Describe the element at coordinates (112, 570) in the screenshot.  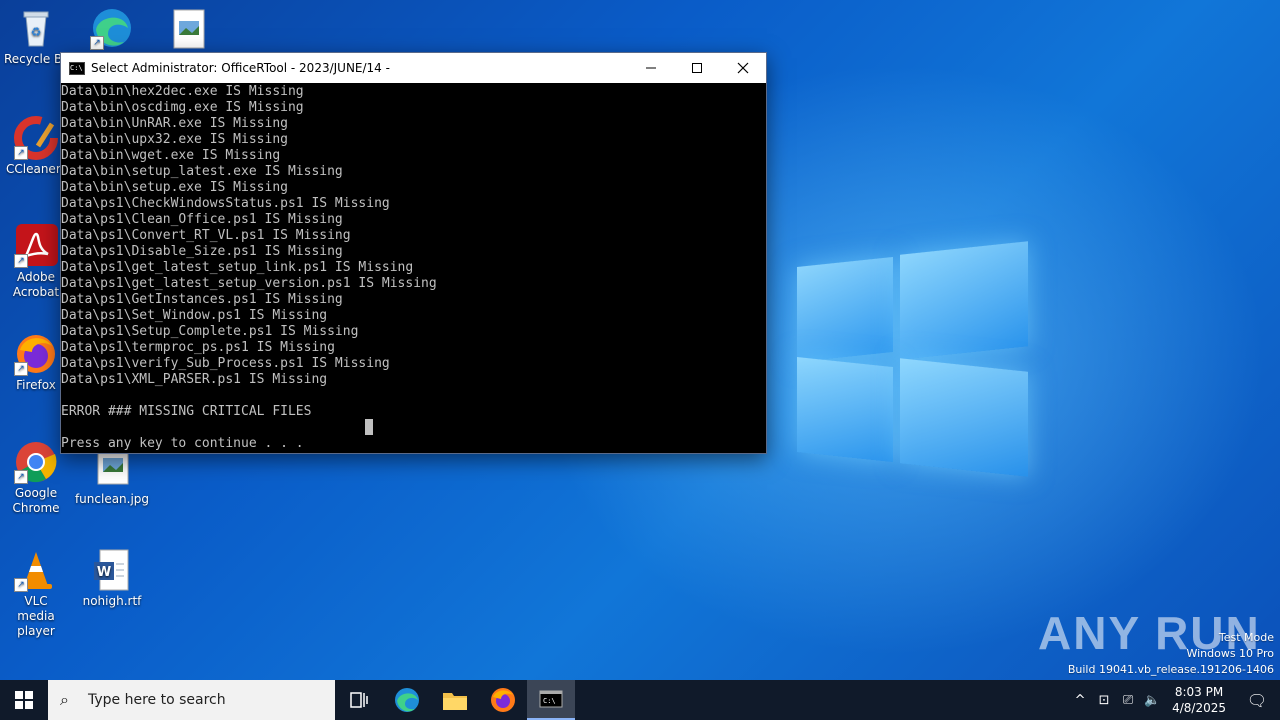
I see `word-document-icon: W` at that location.